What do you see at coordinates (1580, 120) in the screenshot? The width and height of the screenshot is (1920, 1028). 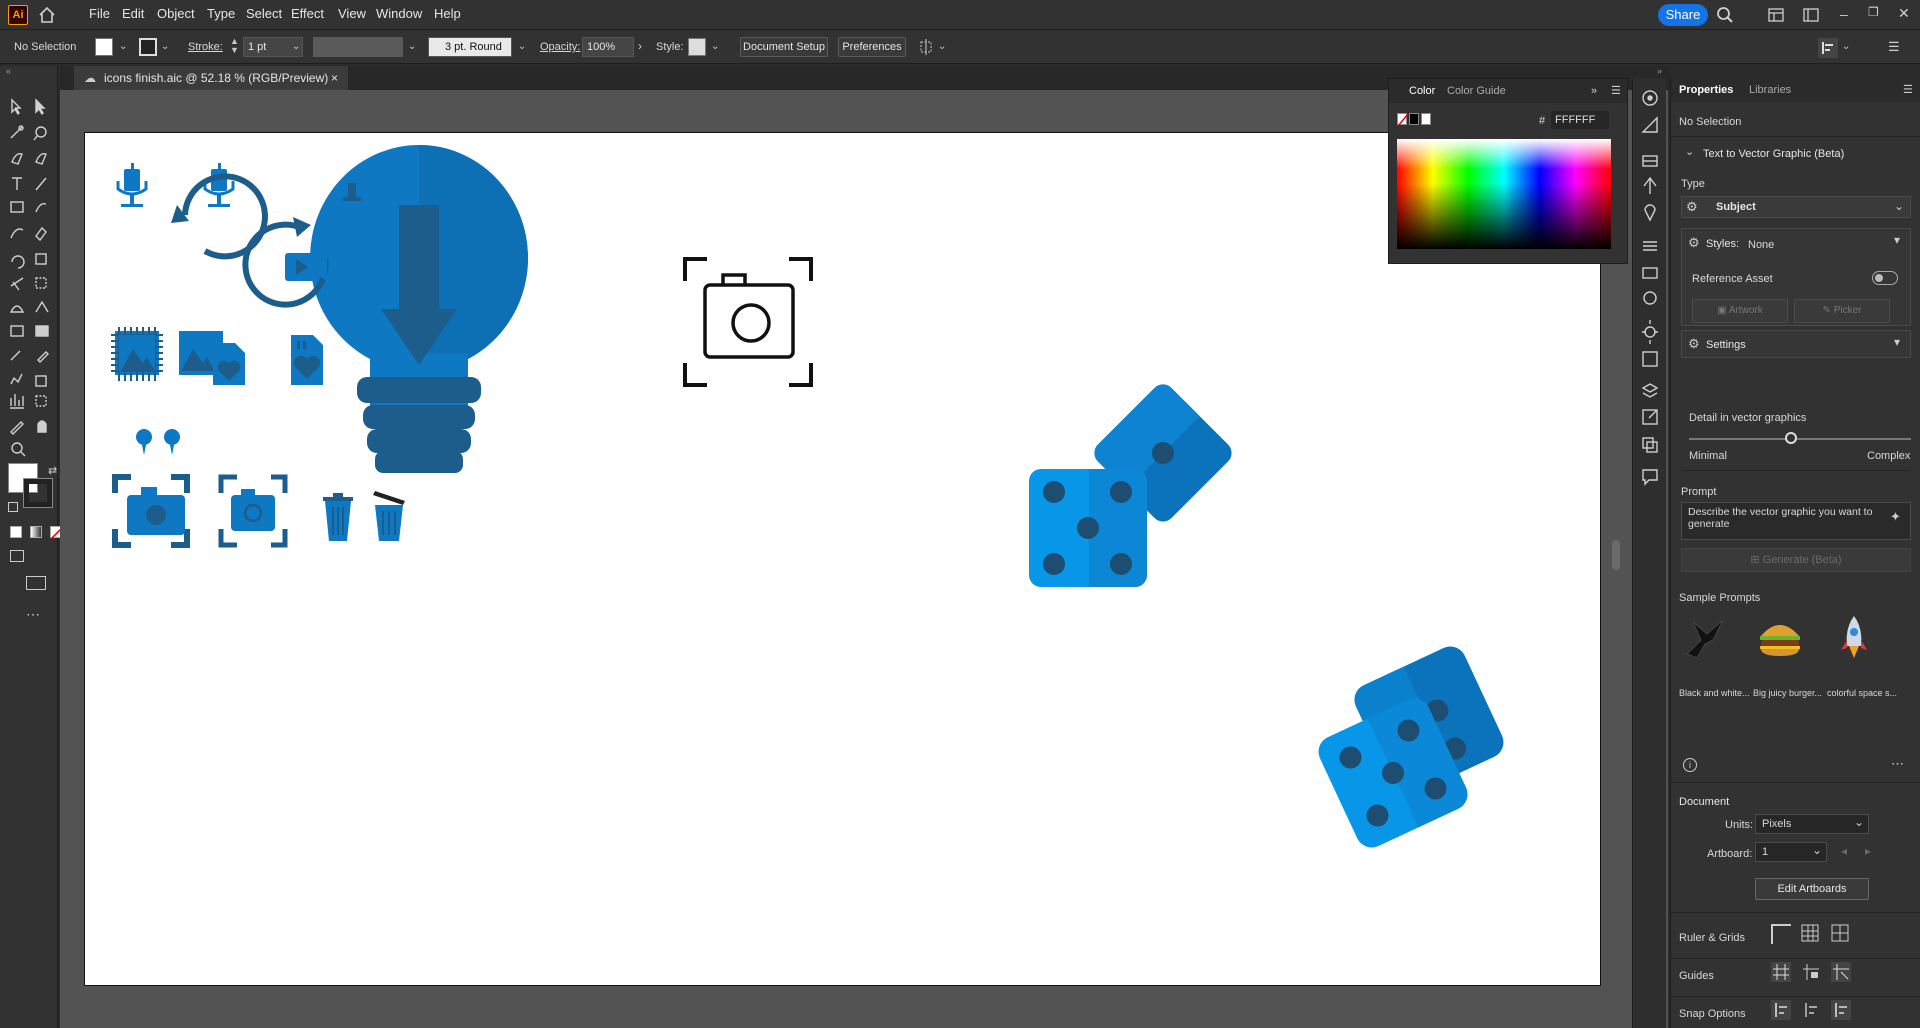 I see `hex-field: FFFFFF` at bounding box center [1580, 120].